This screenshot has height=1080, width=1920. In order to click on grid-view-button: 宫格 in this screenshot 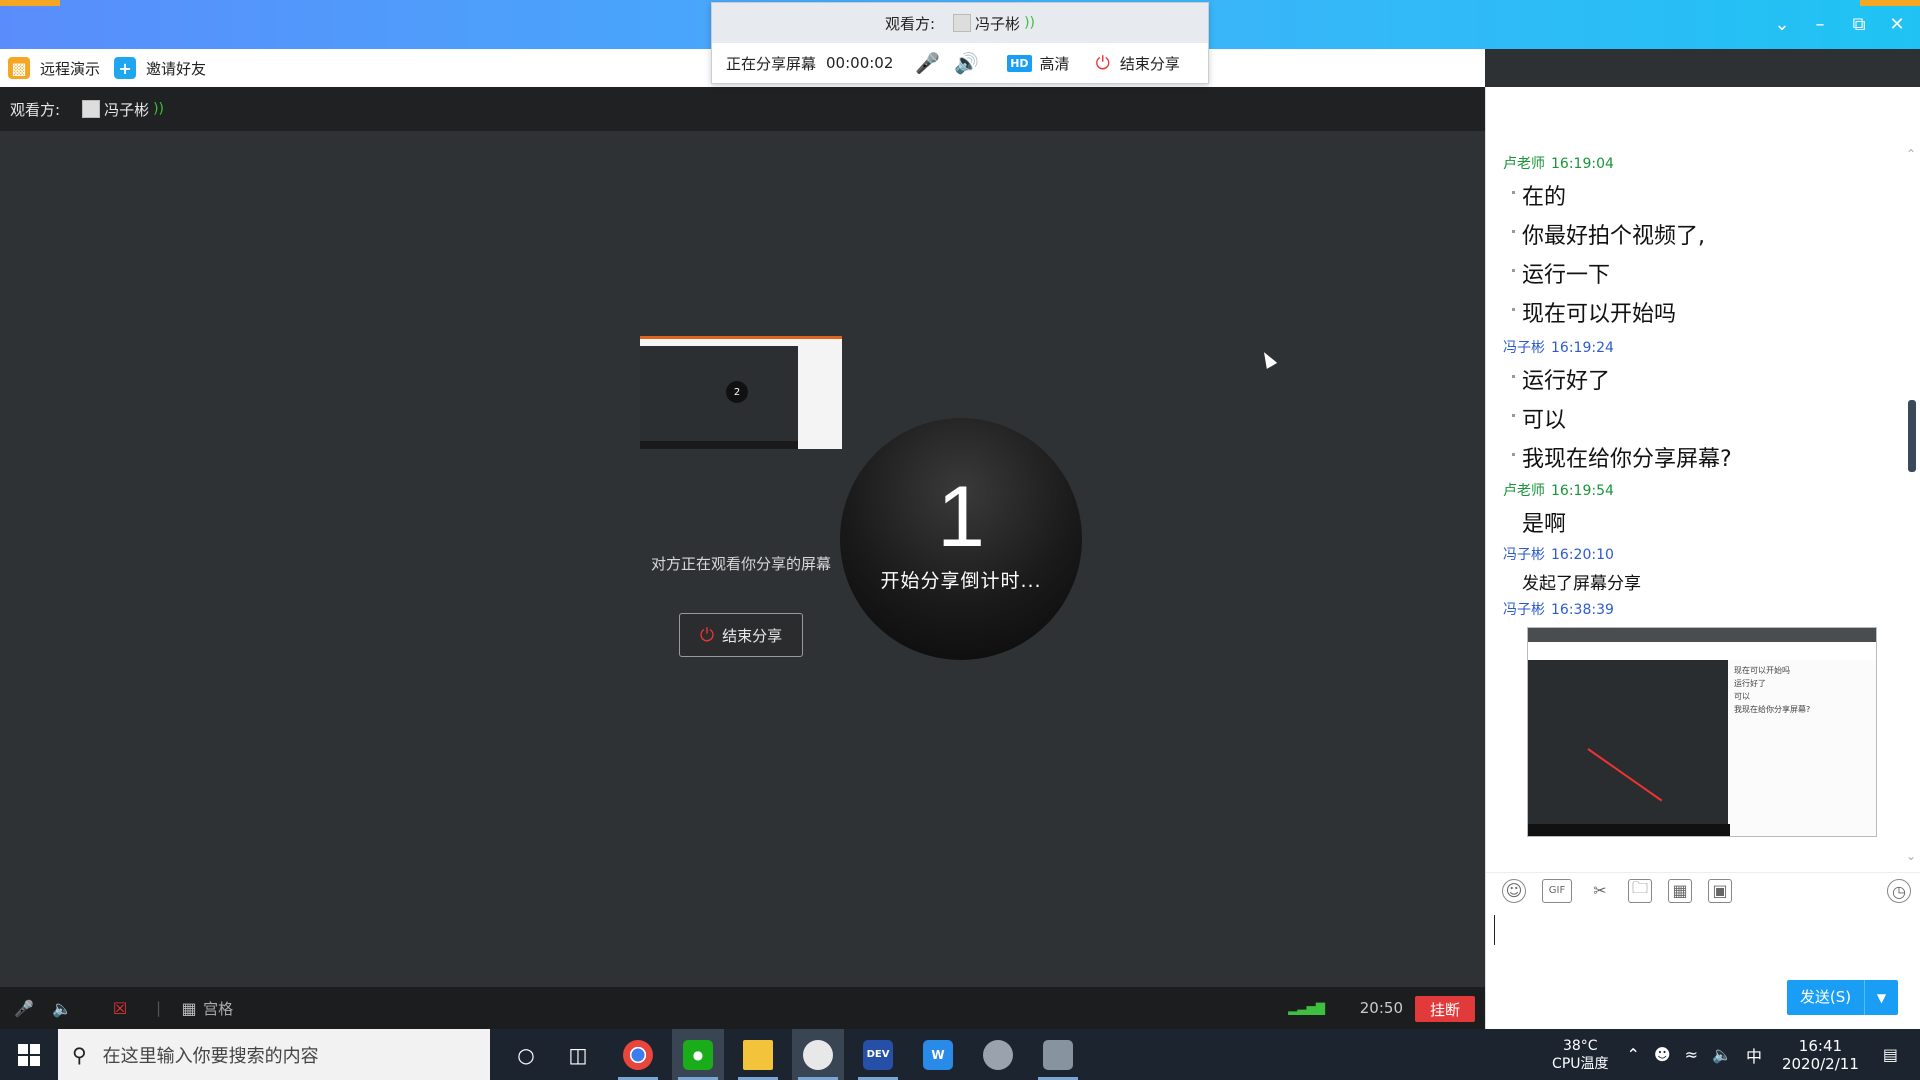, I will do `click(218, 1008)`.